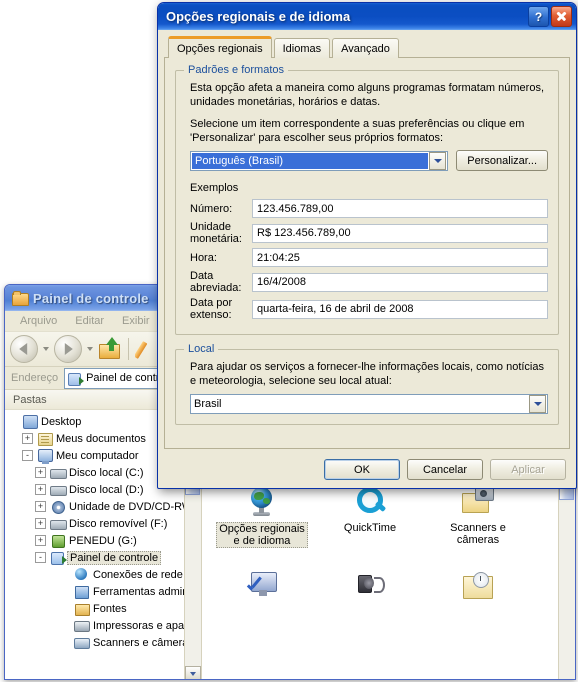 This screenshot has height=682, width=578. Describe the element at coordinates (46, 349) in the screenshot. I see `back-dropdown-icon` at that location.